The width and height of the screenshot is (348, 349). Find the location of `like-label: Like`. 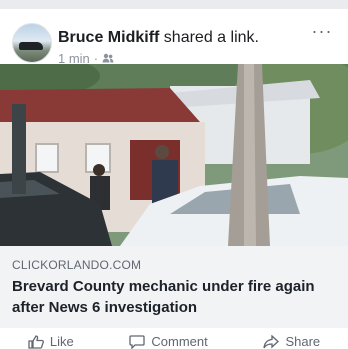

like-label: Like is located at coordinates (61, 341).